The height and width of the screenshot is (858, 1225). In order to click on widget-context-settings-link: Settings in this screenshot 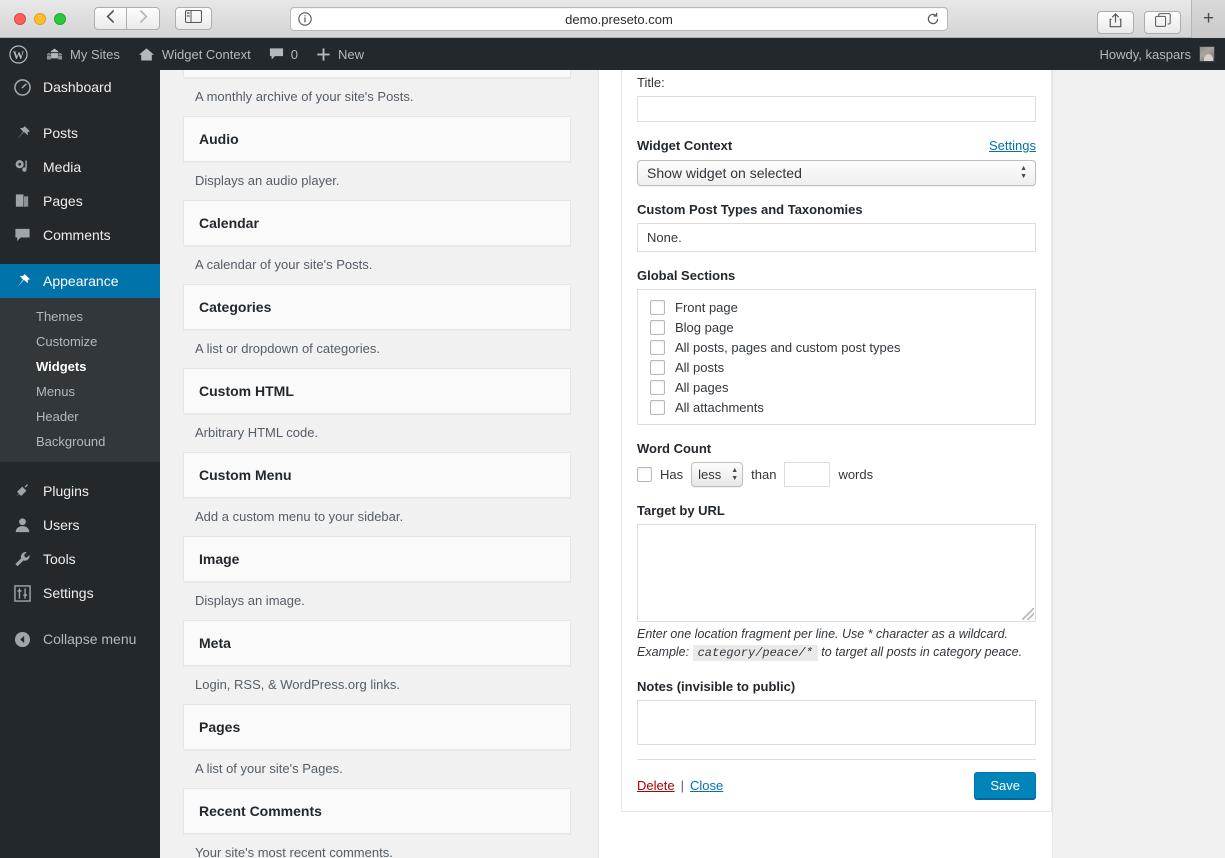, I will do `click(1012, 145)`.